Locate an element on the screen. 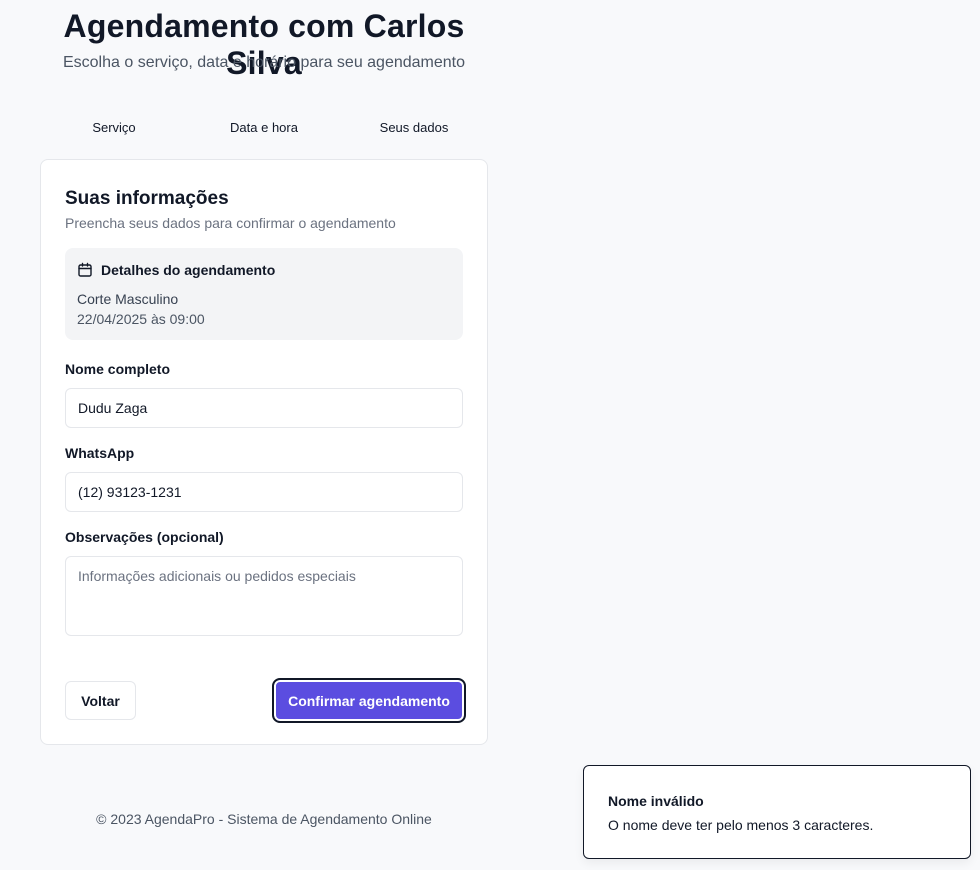  name-input is located at coordinates (264, 408).